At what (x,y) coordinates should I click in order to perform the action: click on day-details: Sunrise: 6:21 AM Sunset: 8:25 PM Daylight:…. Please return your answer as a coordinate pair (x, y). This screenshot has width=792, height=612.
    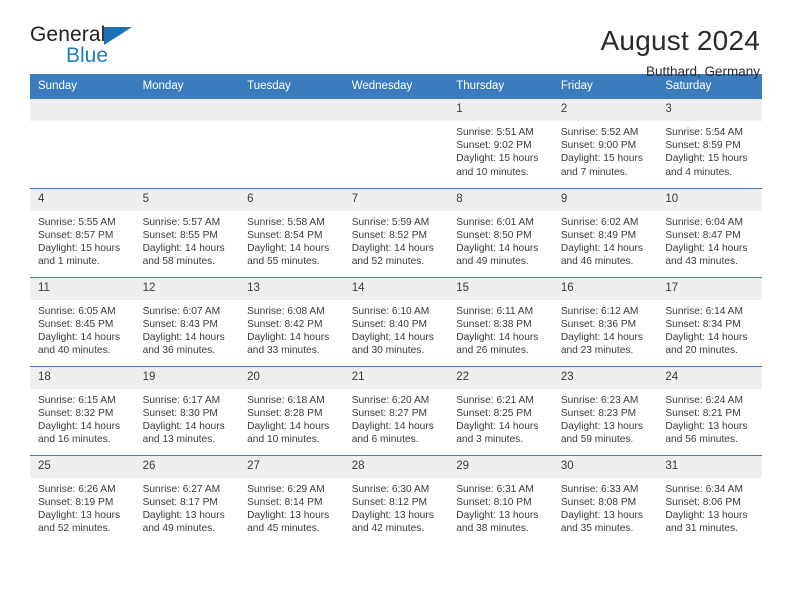
    Looking at the image, I should click on (500, 418).